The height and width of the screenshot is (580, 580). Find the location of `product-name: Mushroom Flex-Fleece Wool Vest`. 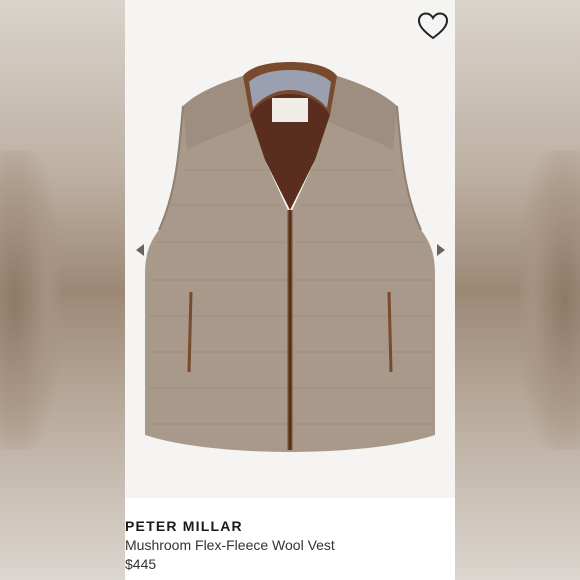

product-name: Mushroom Flex-Fleece Wool Vest is located at coordinates (230, 545).